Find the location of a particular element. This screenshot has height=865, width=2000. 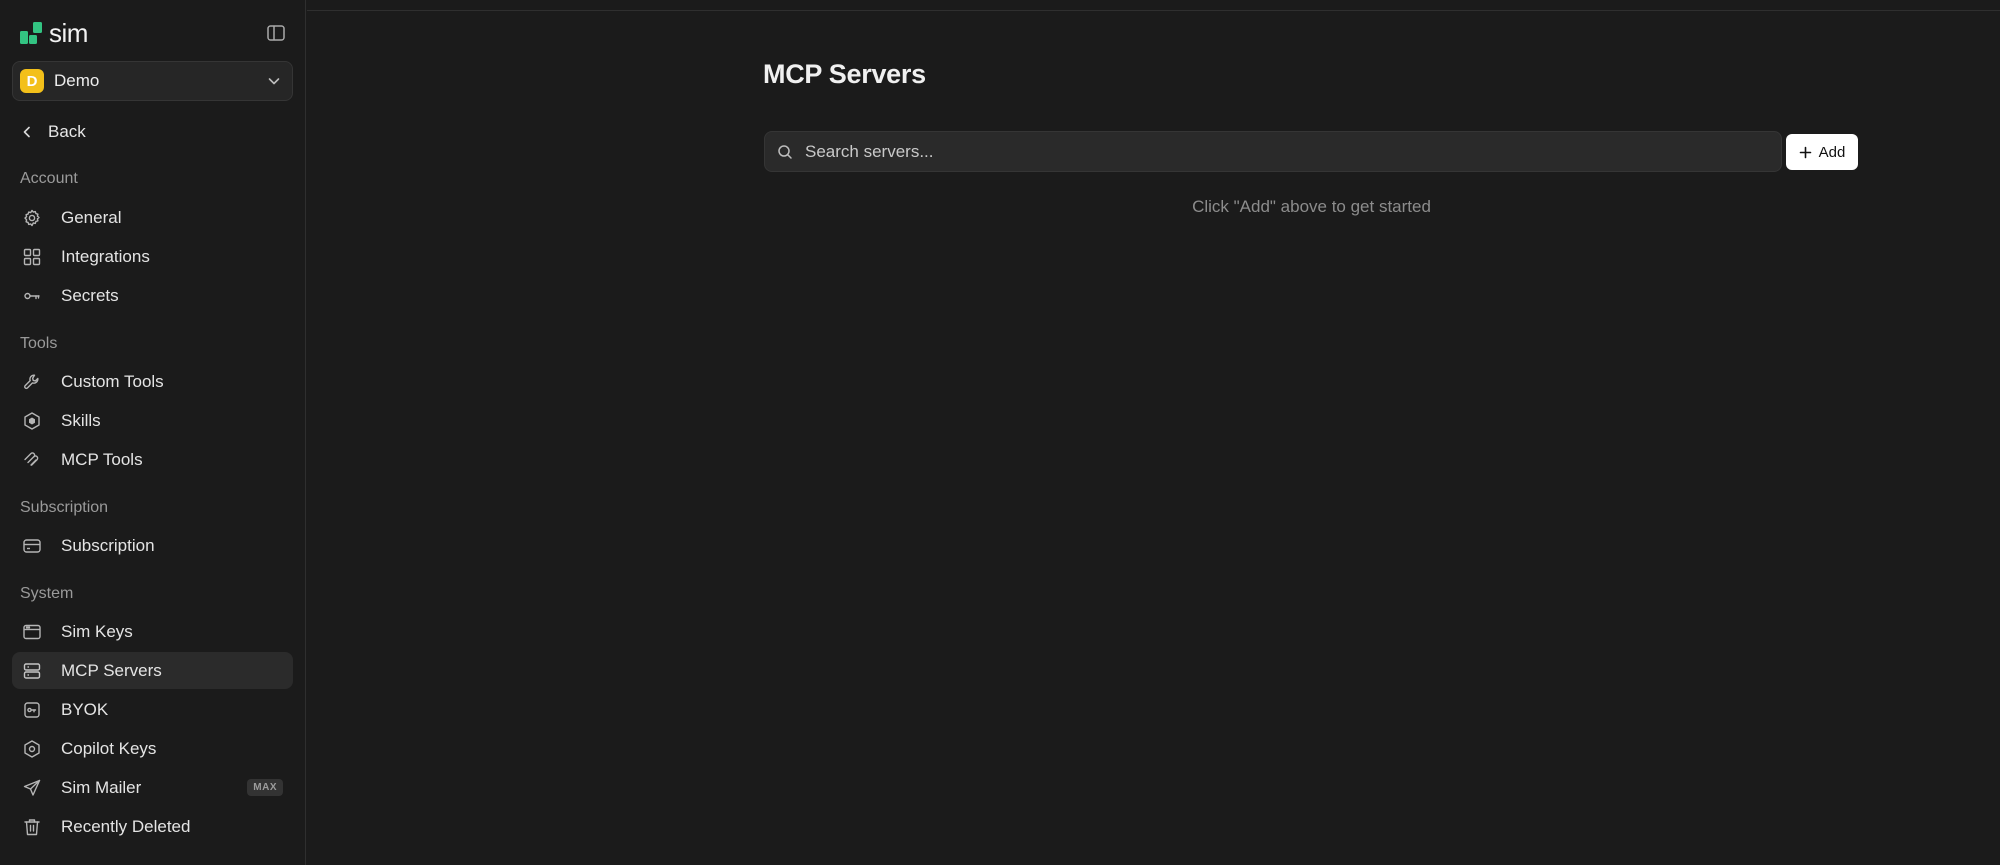

sidebar-item-label: MCP Servers is located at coordinates (111, 670).